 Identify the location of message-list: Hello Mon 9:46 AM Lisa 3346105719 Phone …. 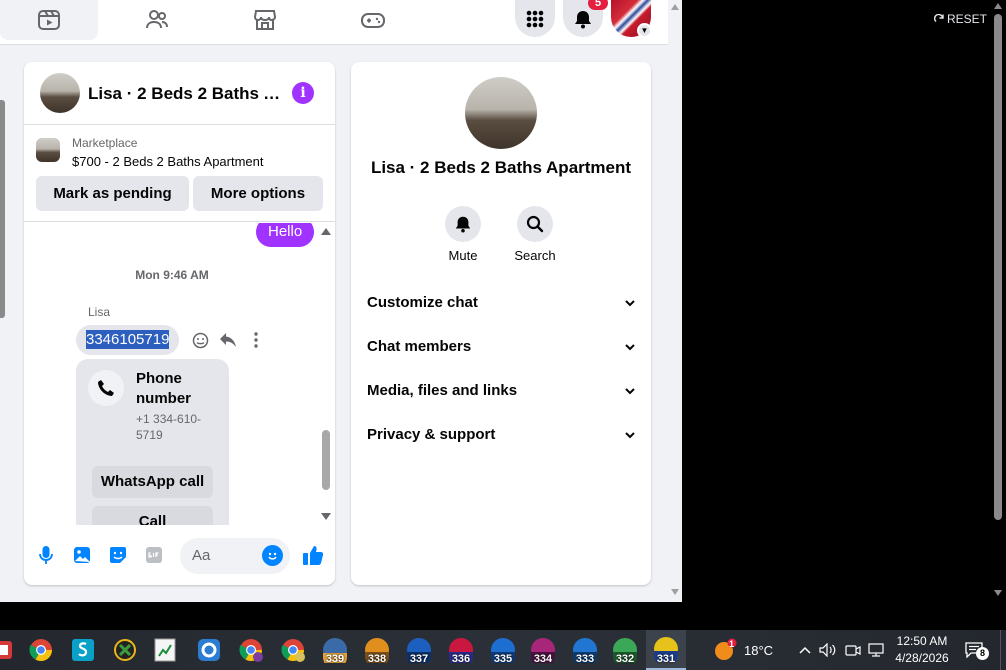
(179, 374).